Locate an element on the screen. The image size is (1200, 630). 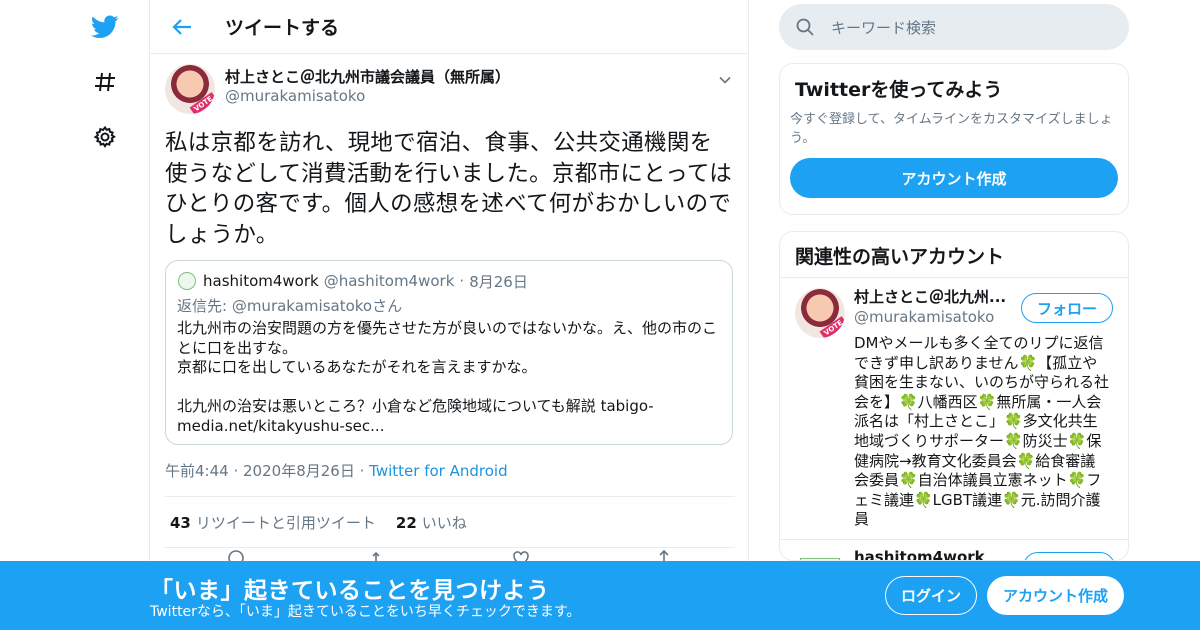
page-title: ツイートする is located at coordinates (282, 28).